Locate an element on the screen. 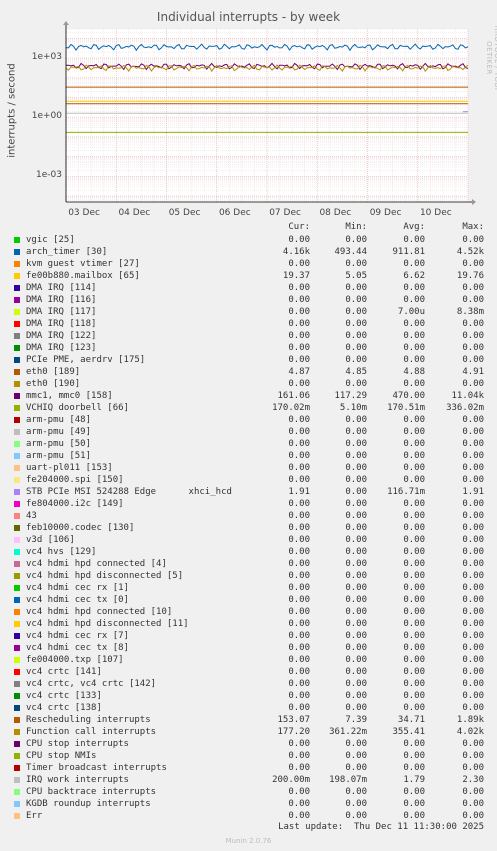 The image size is (497, 851). x-tick-label: 10 Dec is located at coordinates (435, 213).